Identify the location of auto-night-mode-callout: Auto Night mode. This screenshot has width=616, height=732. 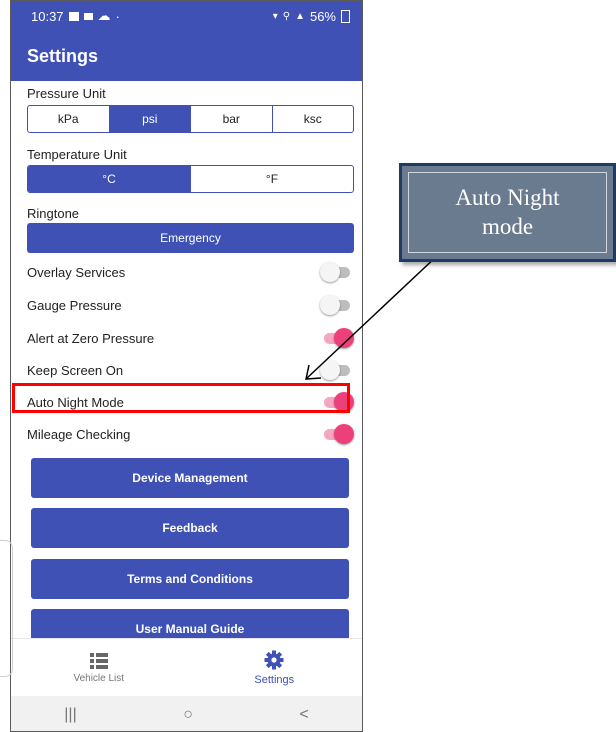
(507, 212).